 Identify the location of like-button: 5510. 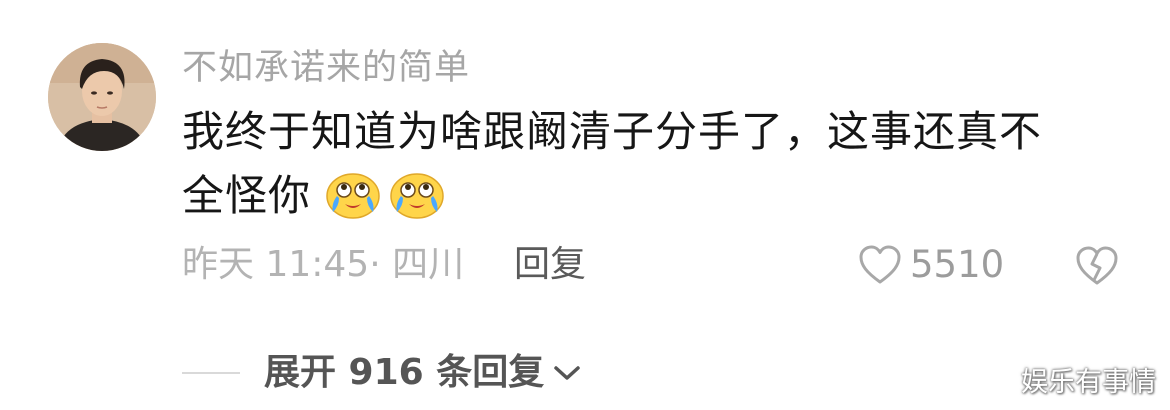
(931, 265).